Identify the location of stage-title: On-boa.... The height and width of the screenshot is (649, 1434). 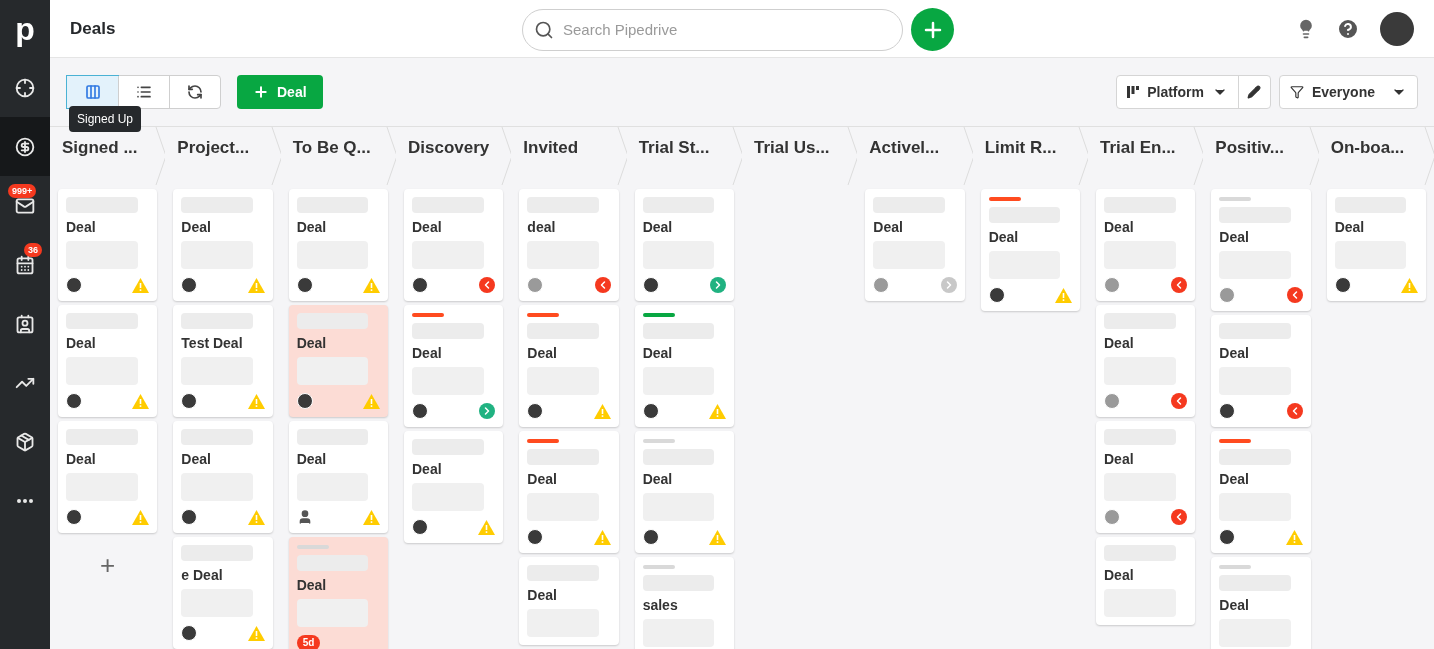
(1367, 148).